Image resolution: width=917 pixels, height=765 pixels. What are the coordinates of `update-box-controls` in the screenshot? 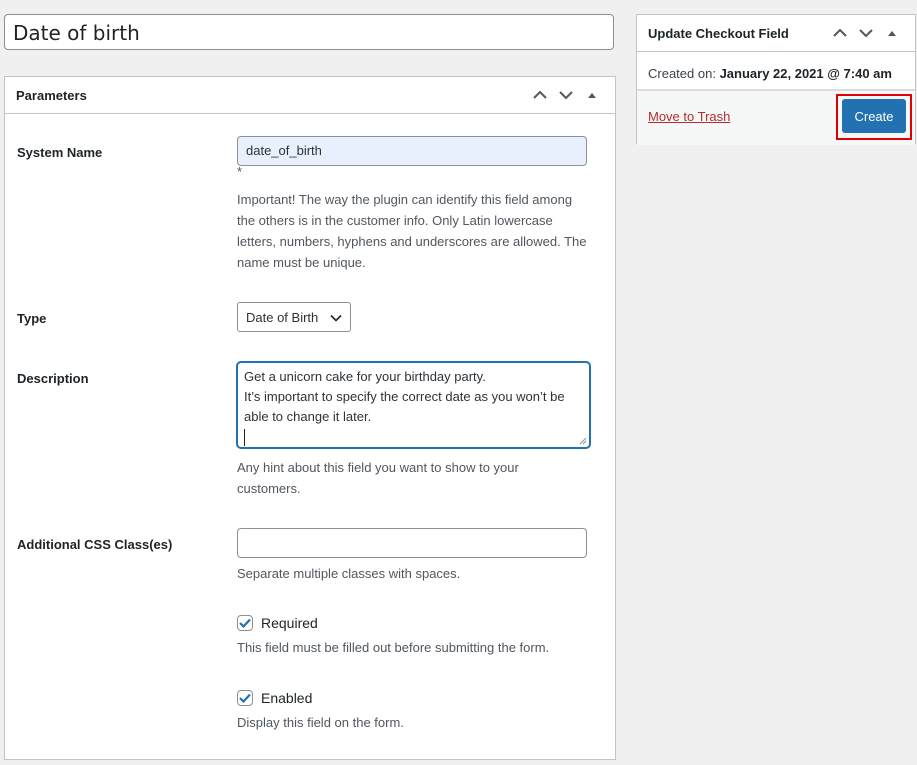 It's located at (866, 33).